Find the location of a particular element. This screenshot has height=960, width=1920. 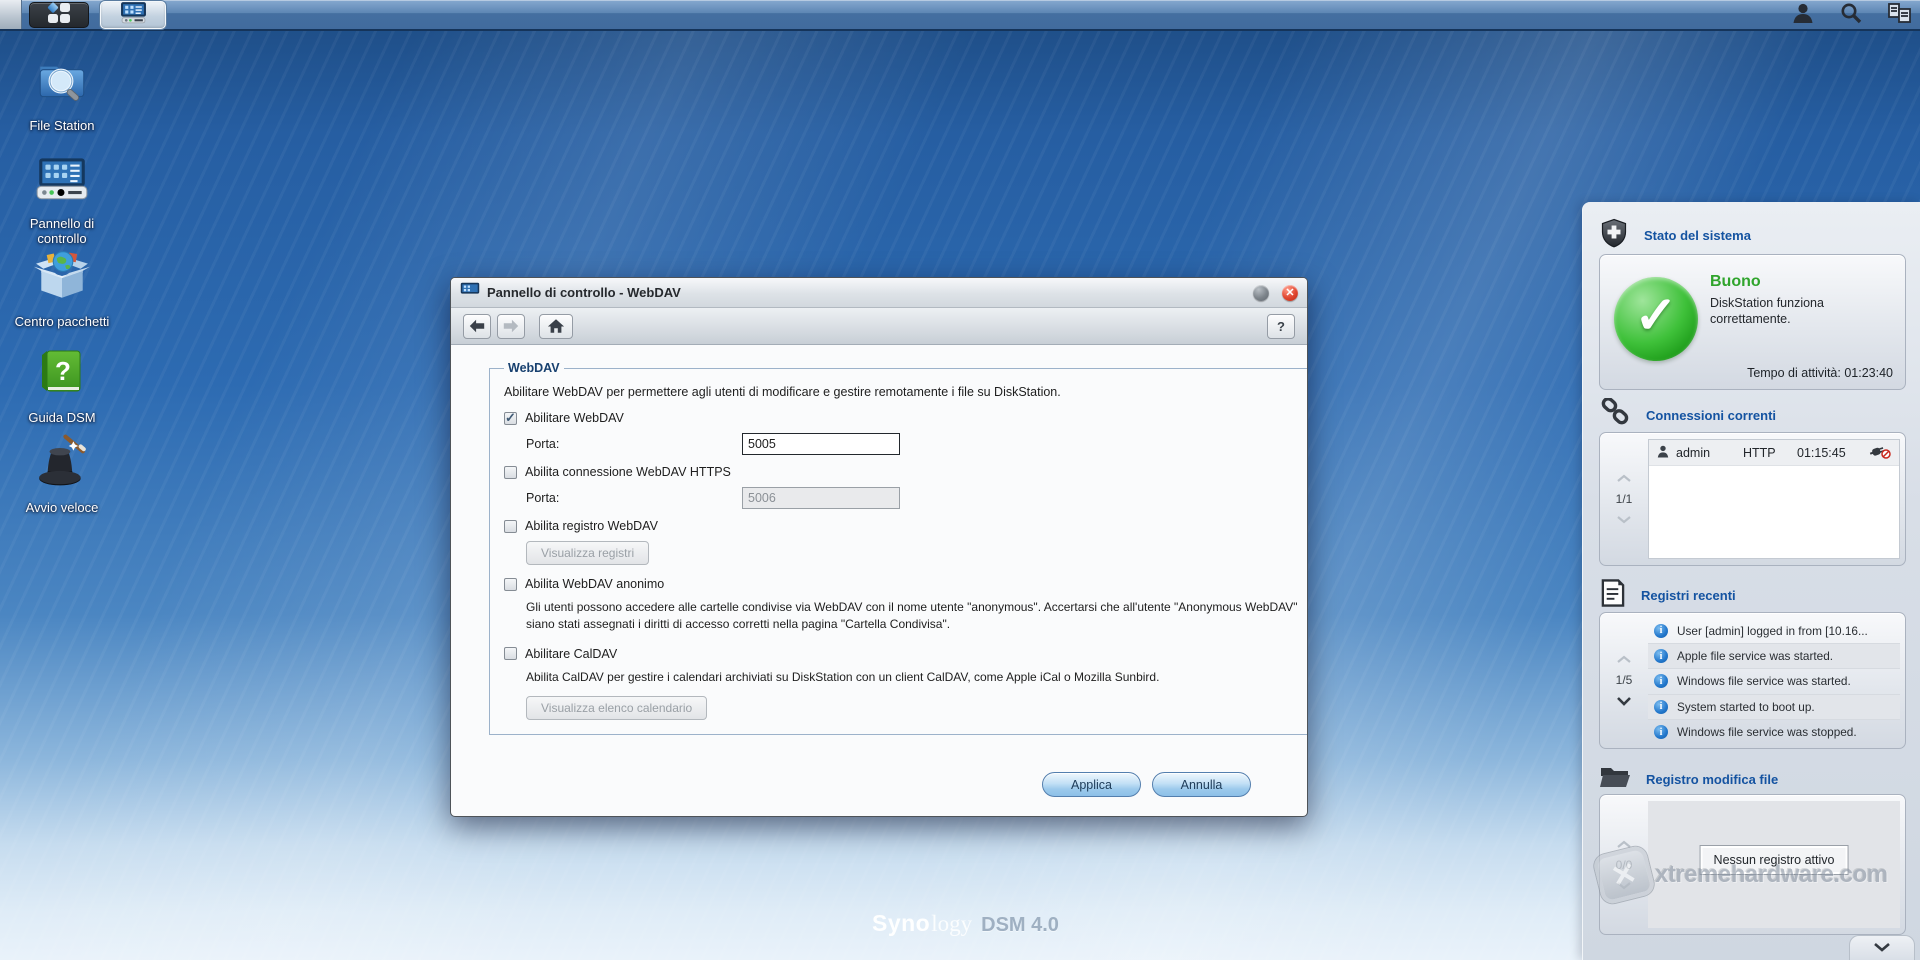

apply-button: Applica is located at coordinates (1091, 784).